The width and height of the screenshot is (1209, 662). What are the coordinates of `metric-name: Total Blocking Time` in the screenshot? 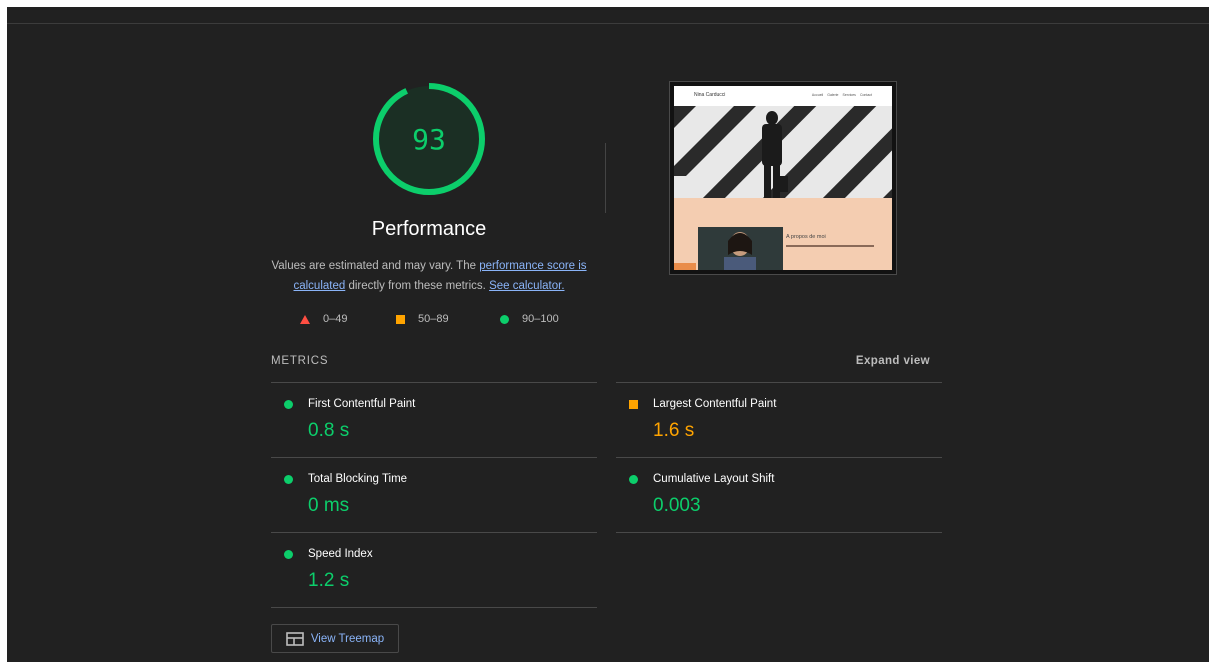 It's located at (358, 479).